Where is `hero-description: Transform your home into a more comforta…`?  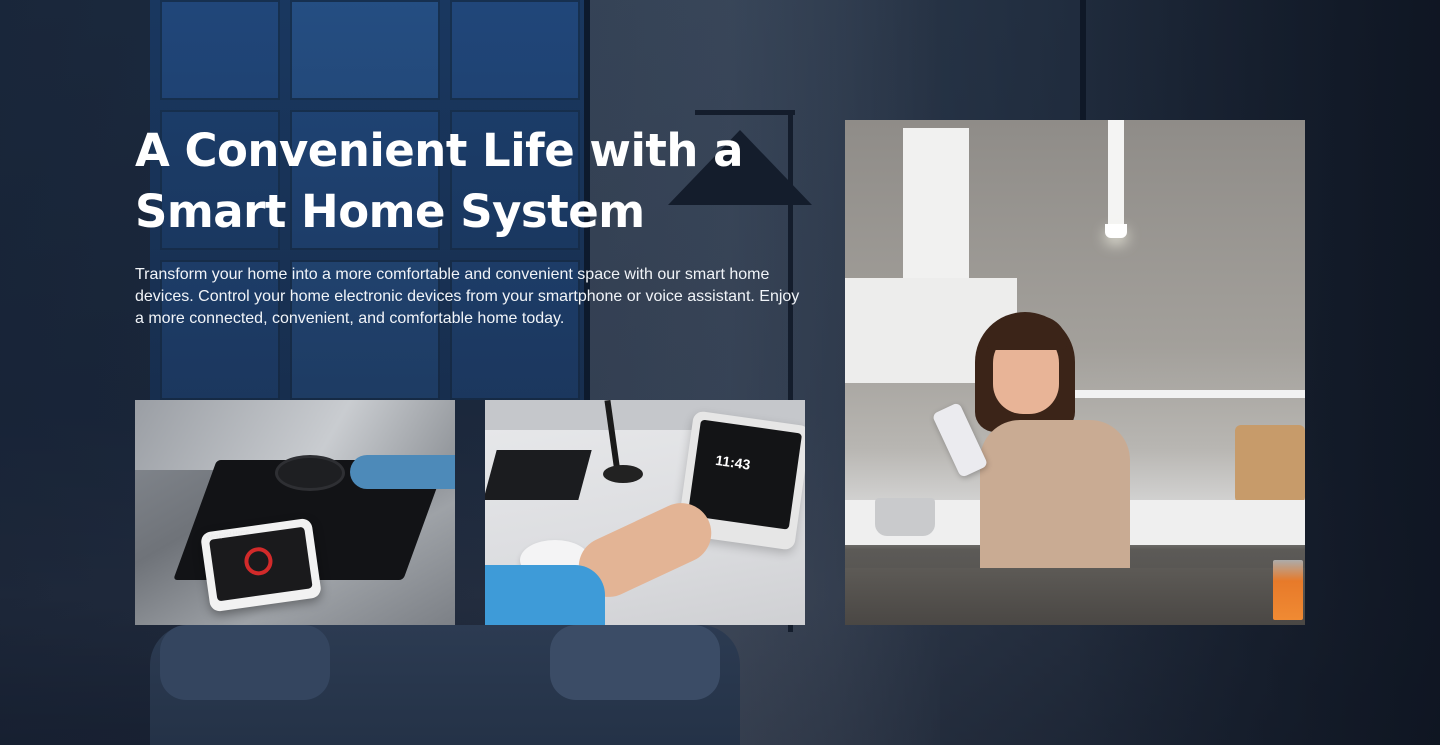 hero-description: Transform your home into a more comforta… is located at coordinates (467, 296).